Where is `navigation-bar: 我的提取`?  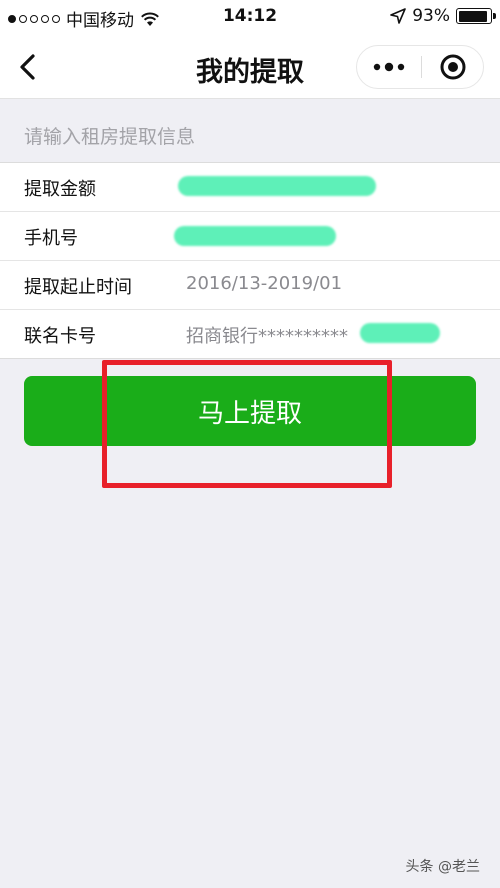 navigation-bar: 我的提取 is located at coordinates (250, 67).